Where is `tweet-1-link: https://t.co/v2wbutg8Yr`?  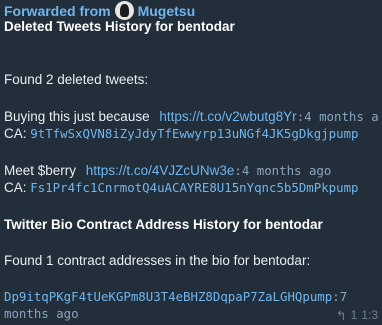
tweet-1-link: https://t.co/v2wbutg8Yr is located at coordinates (227, 116).